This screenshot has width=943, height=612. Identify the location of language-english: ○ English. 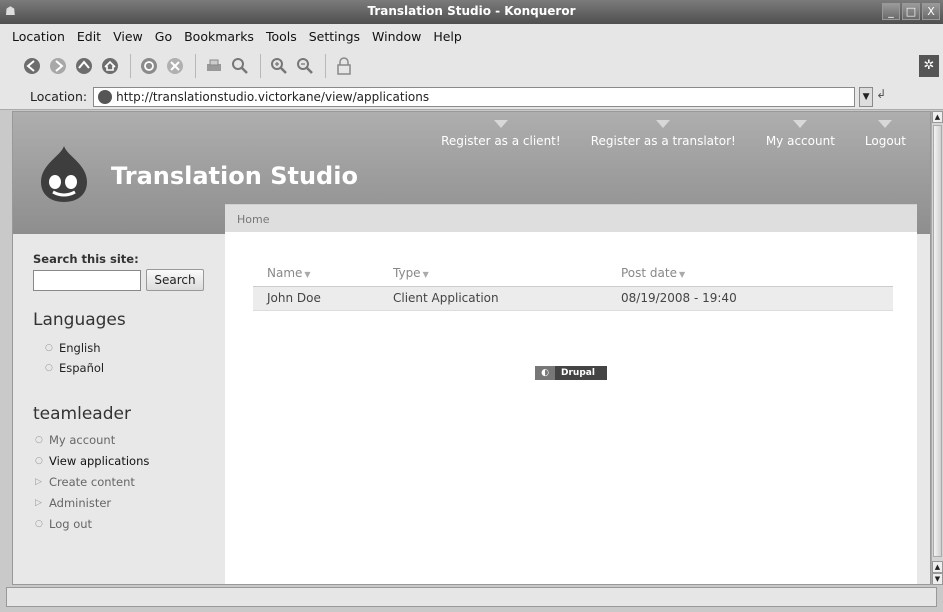
(74, 348).